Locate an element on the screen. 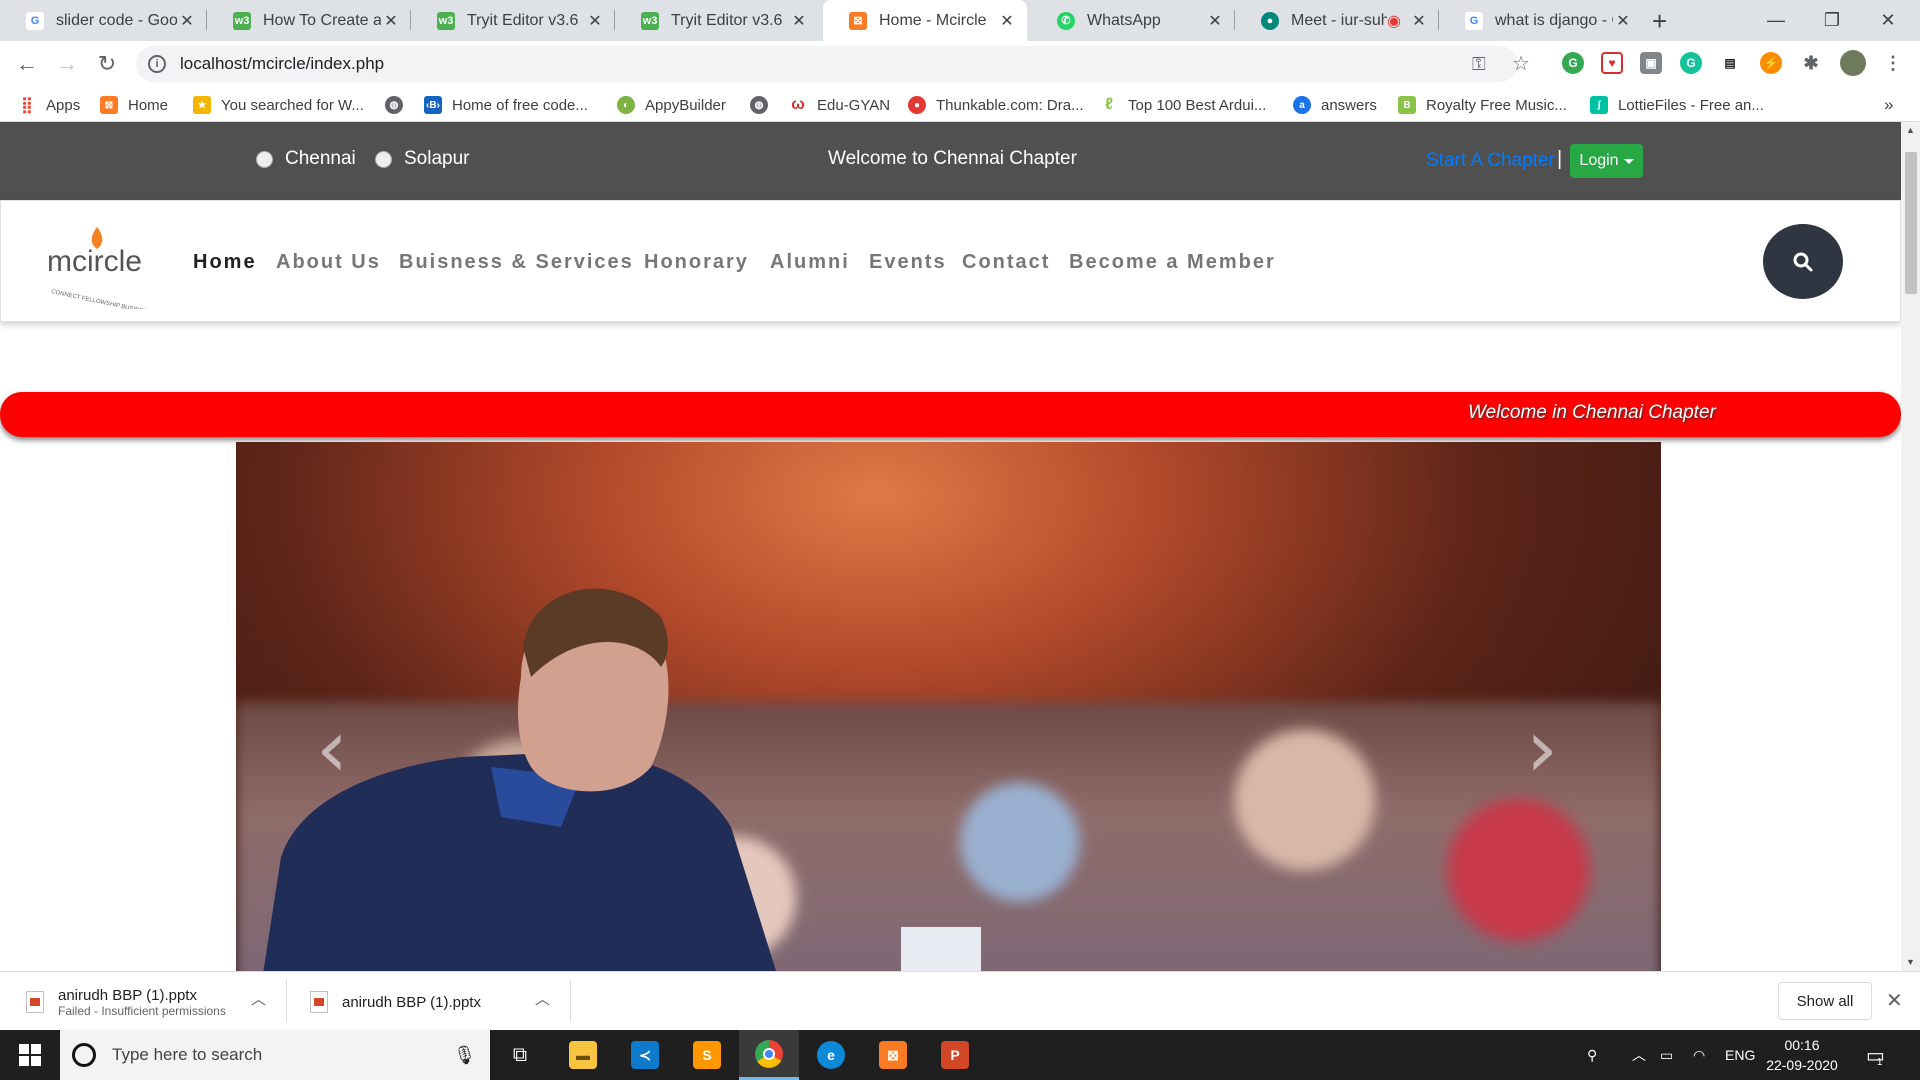  microphone-icon: 🎙 is located at coordinates (464, 1055).